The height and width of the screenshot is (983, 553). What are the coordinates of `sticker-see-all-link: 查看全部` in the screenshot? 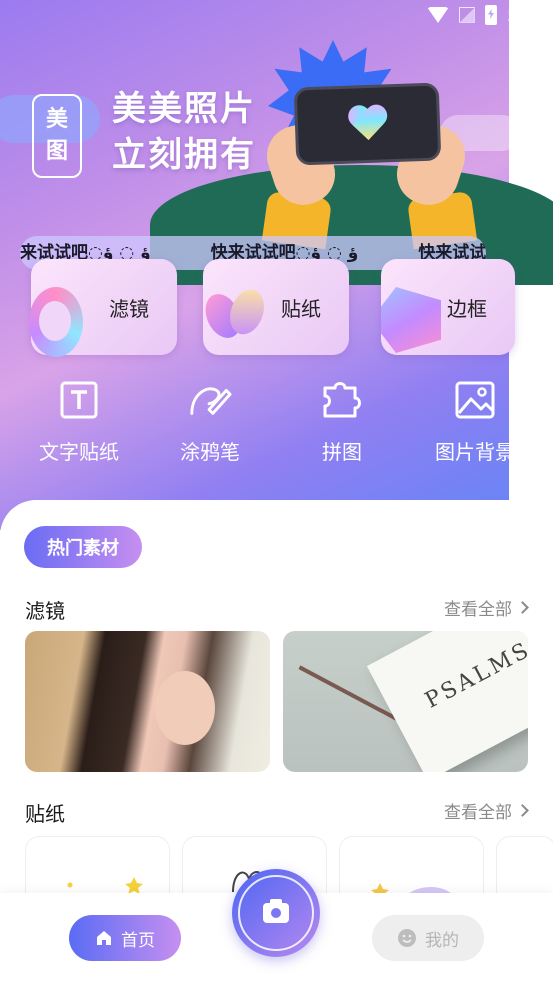 It's located at (486, 810).